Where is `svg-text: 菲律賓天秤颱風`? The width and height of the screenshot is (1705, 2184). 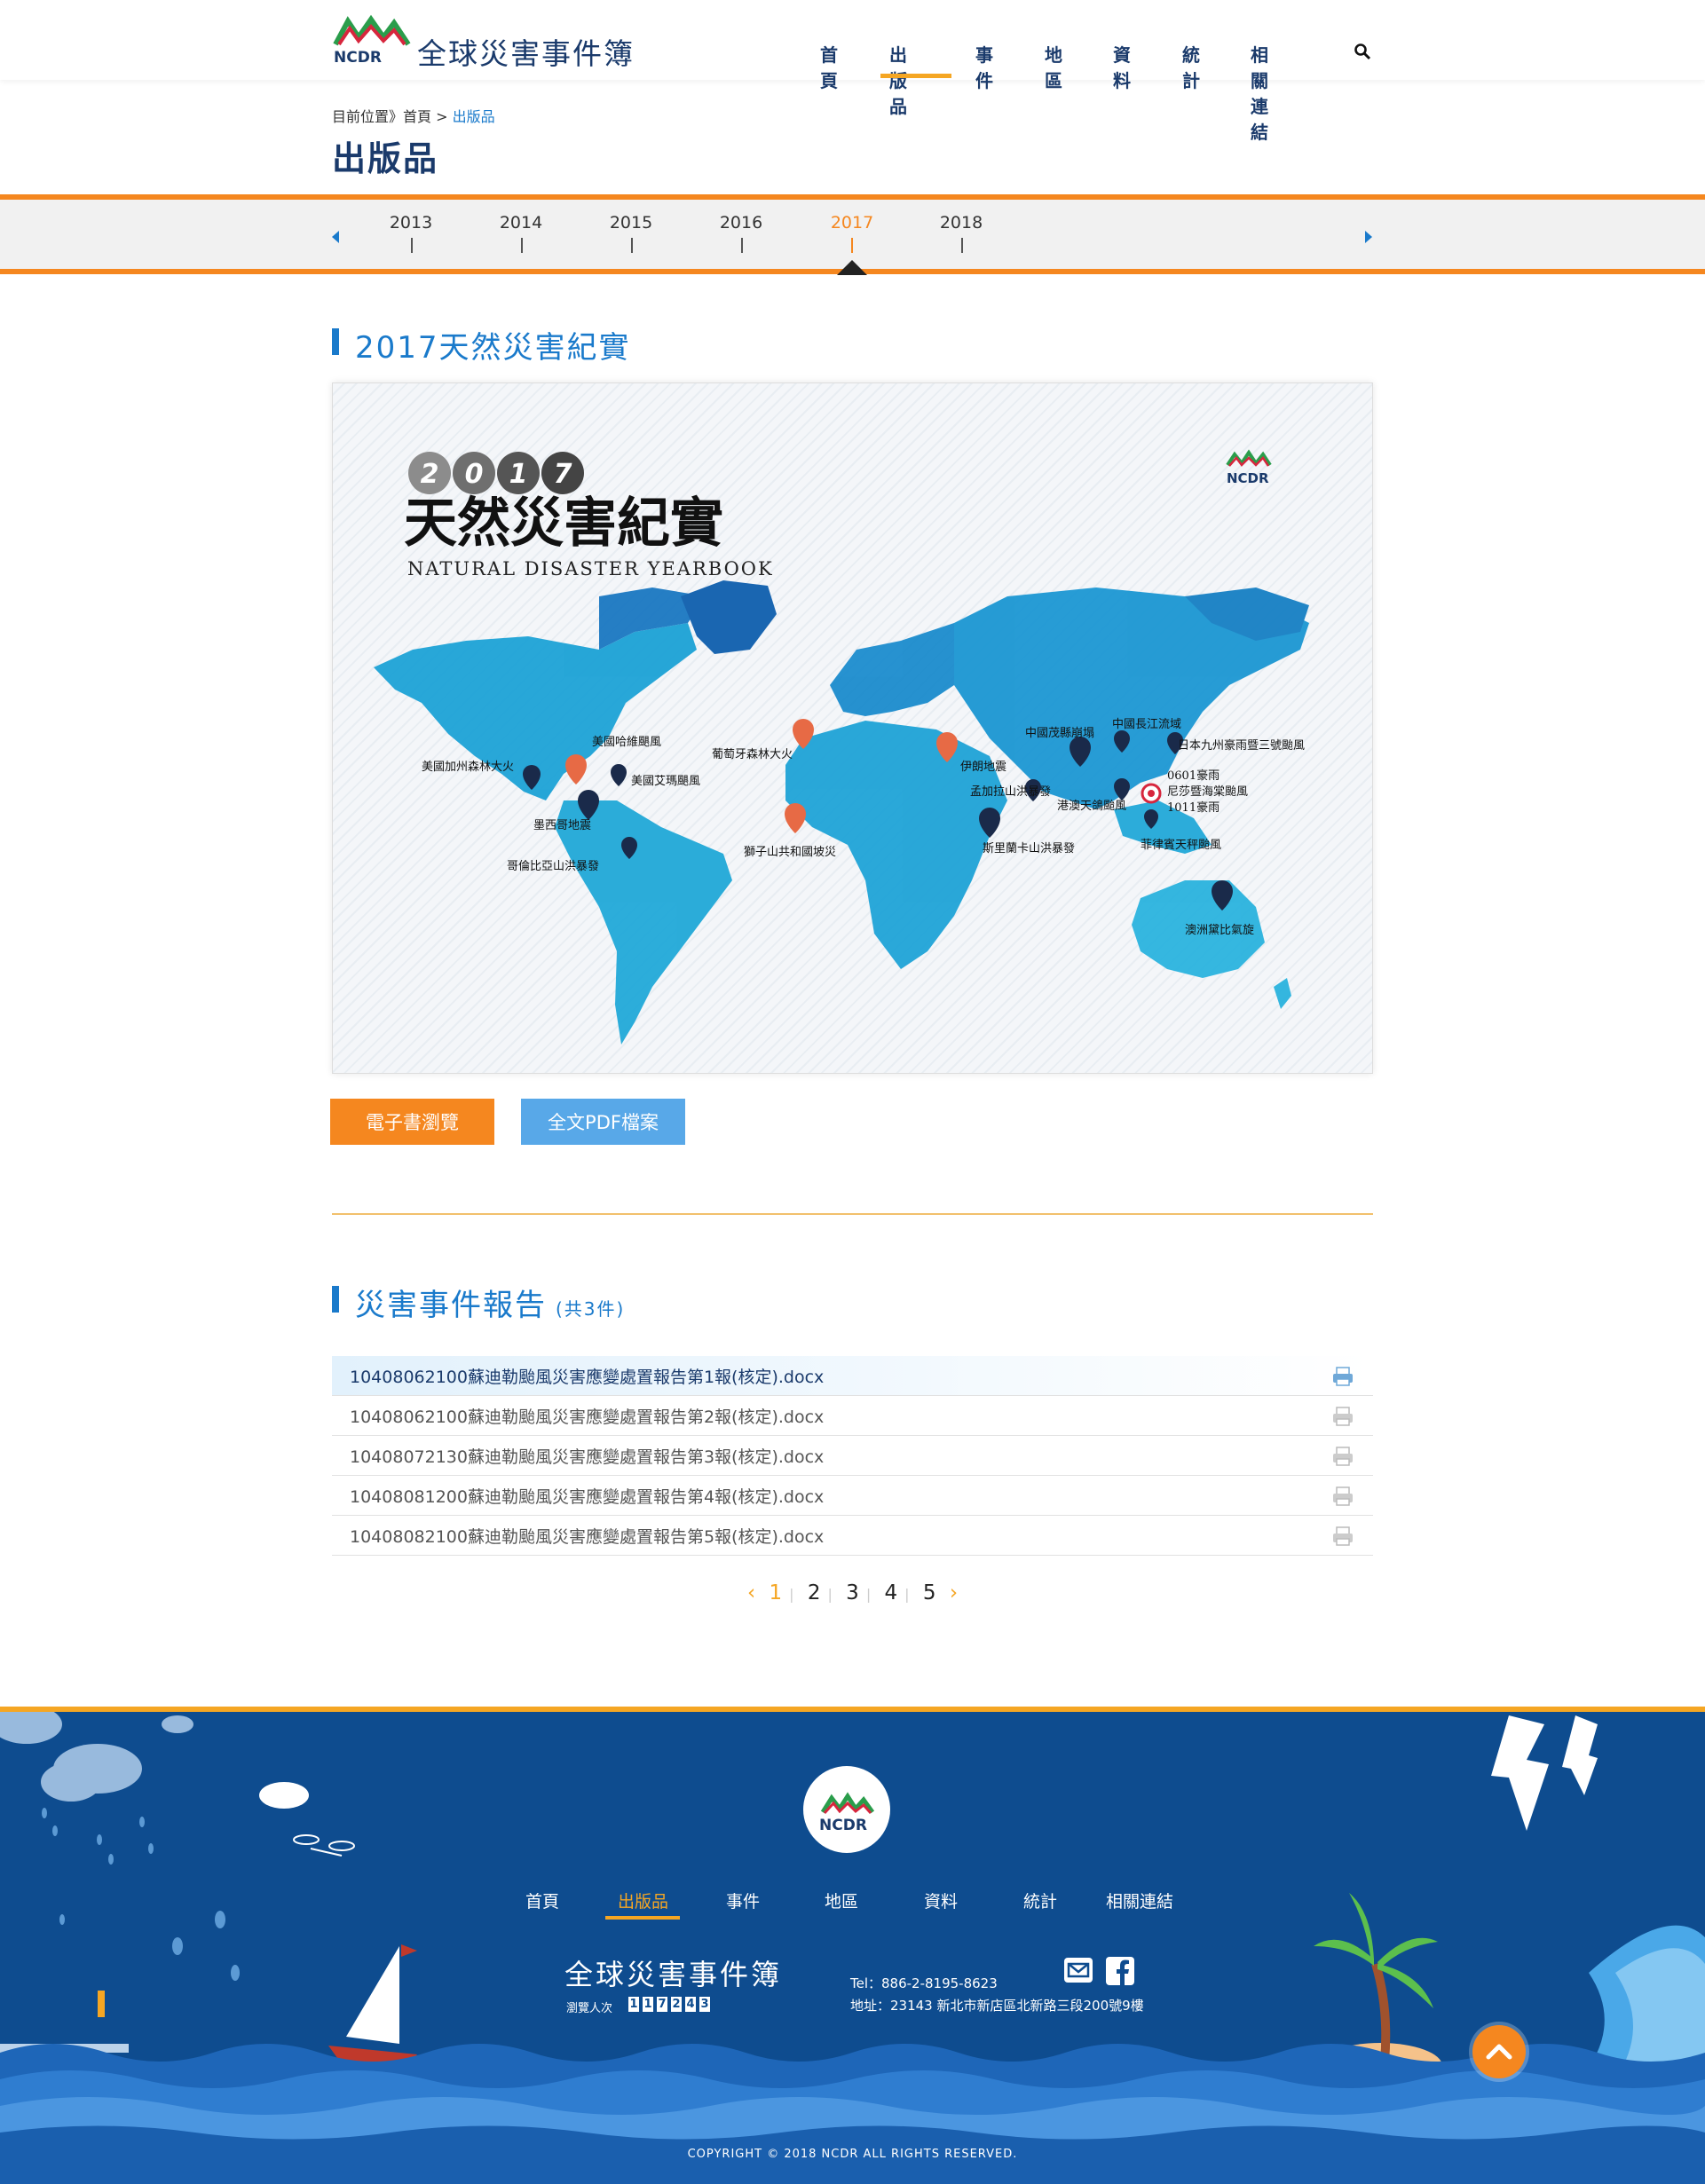 svg-text: 菲律賓天秤颱風 is located at coordinates (1181, 845).